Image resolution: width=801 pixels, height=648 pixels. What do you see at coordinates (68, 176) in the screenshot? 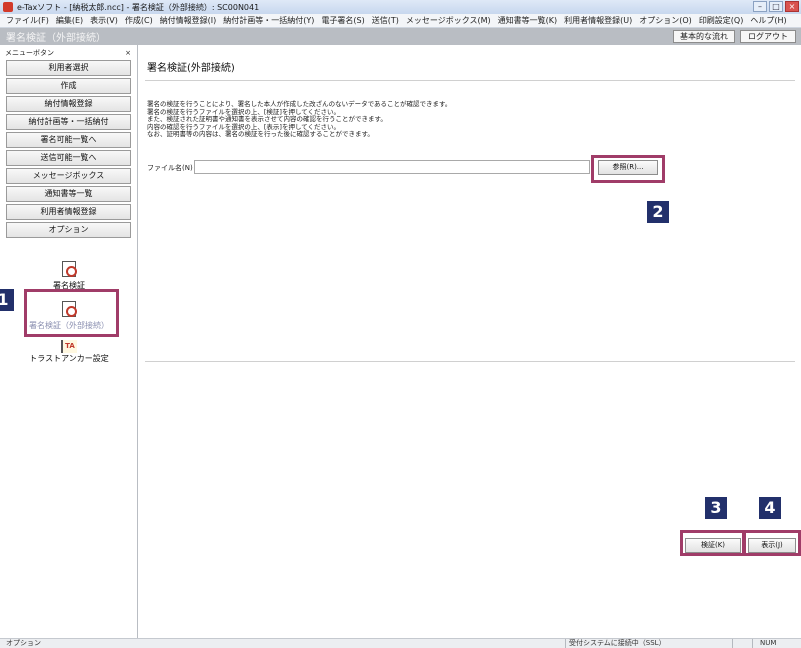
I see `sidebar-button-message-box: メッセージボックス` at bounding box center [68, 176].